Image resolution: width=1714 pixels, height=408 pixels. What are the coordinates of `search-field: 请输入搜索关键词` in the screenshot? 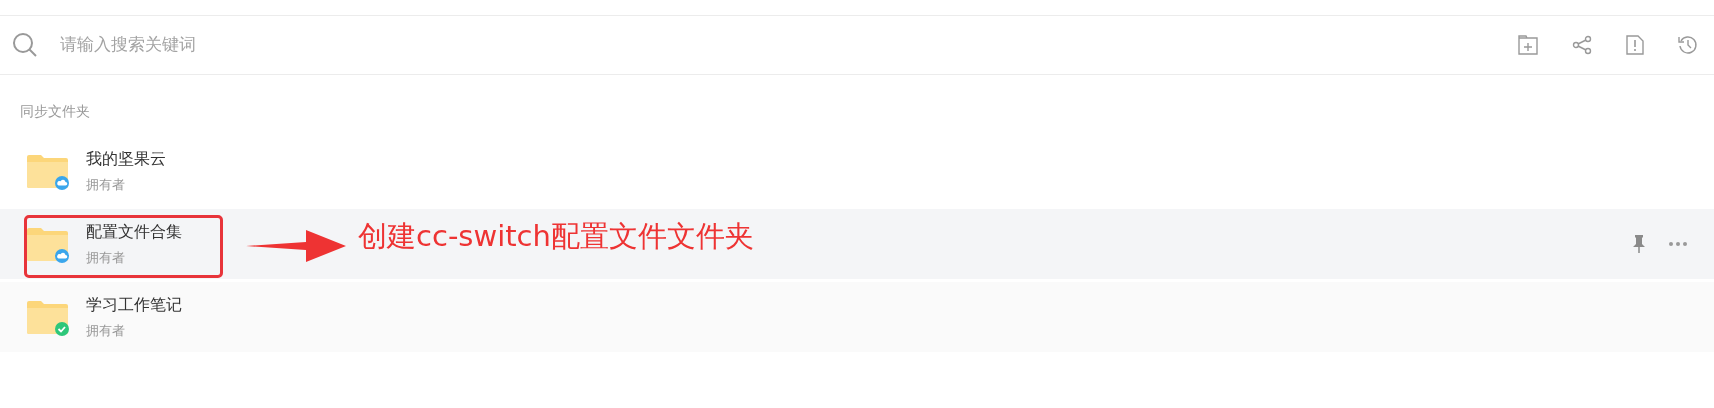 It's located at (258, 45).